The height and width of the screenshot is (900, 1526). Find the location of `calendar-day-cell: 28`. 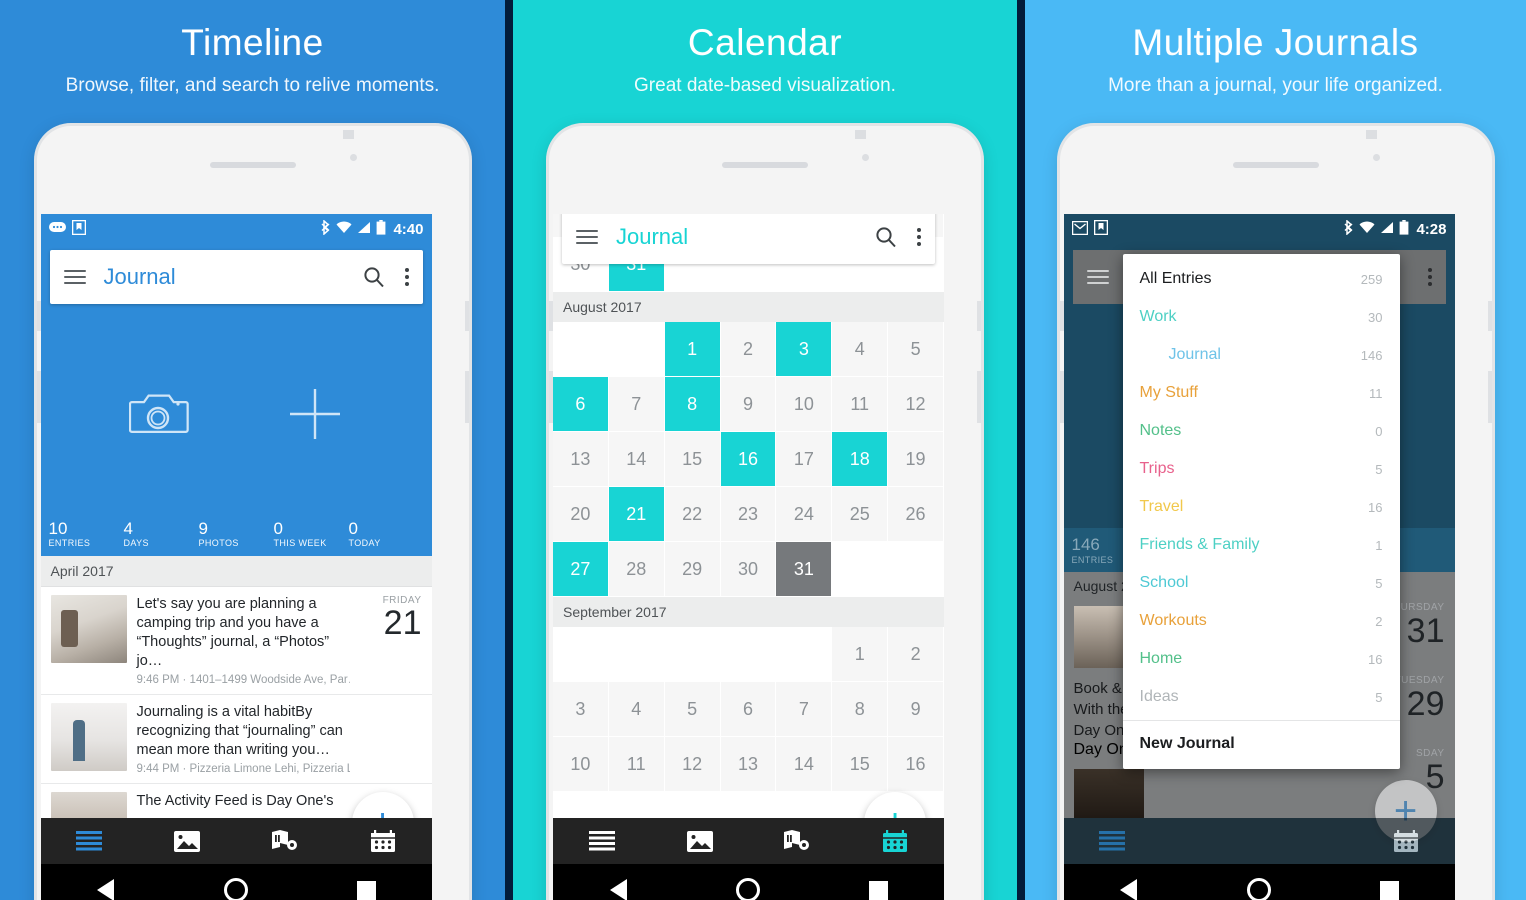

calendar-day-cell: 28 is located at coordinates (636, 569).